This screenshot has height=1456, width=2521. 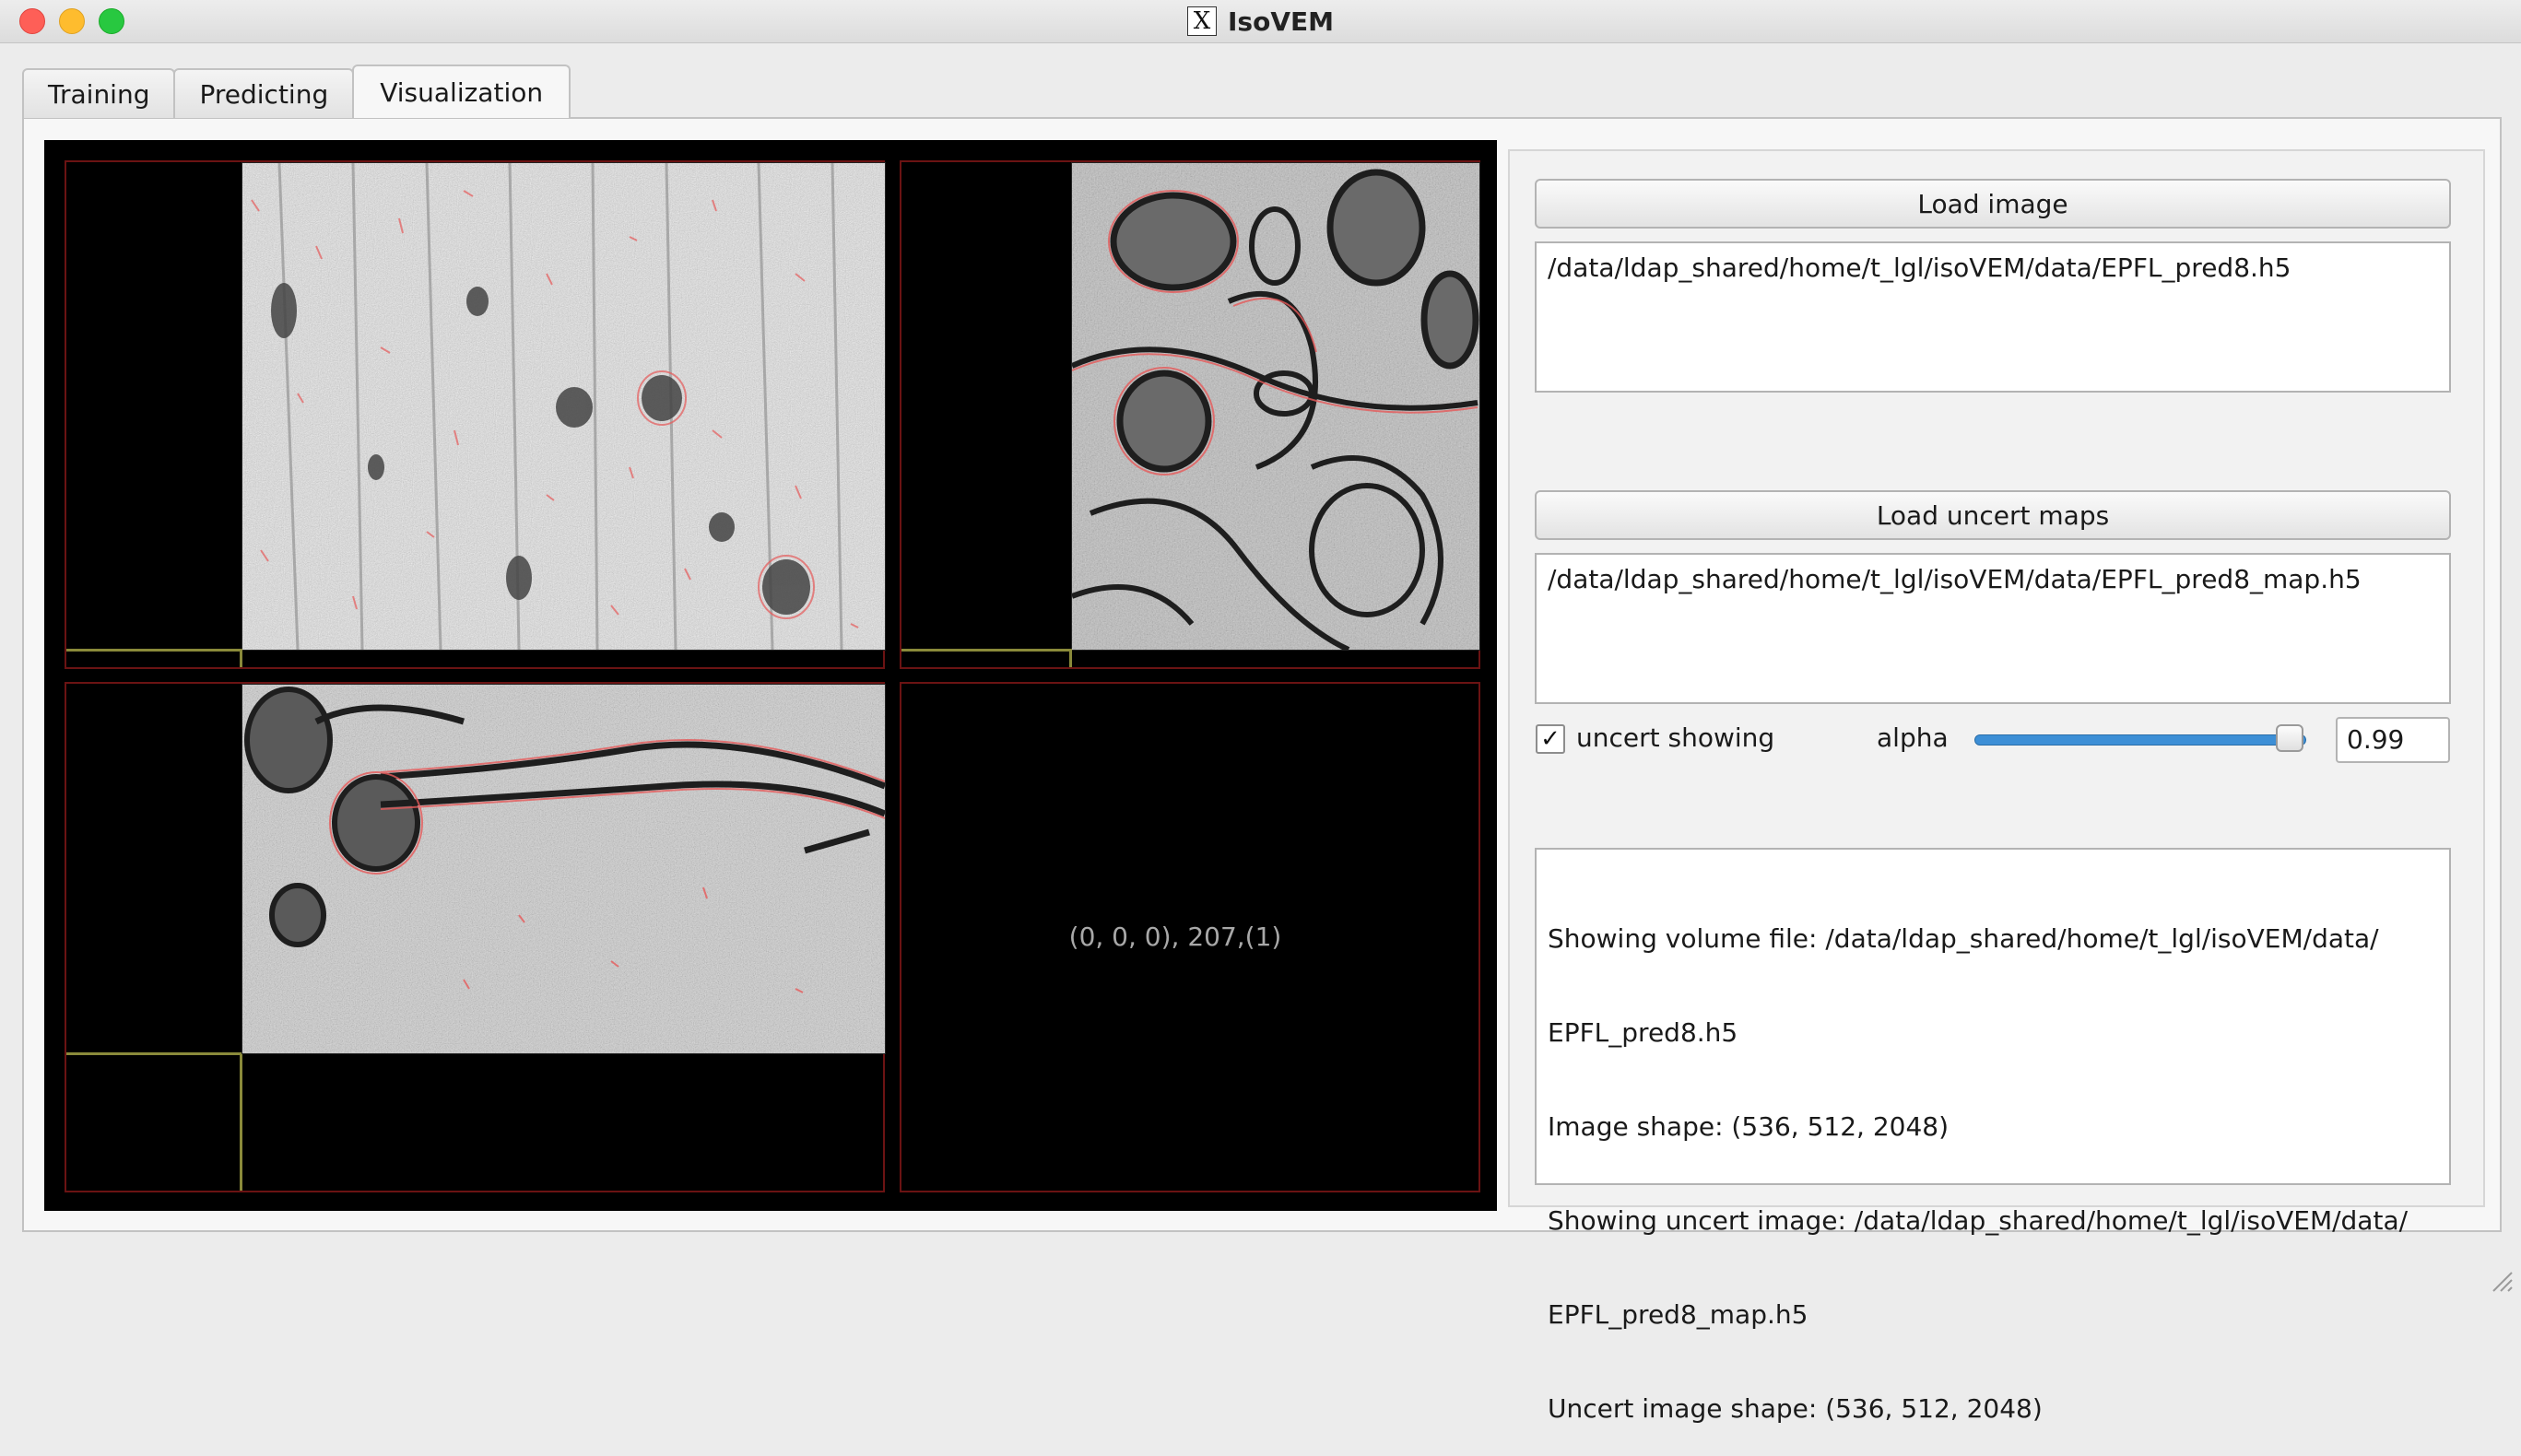 I want to click on title-bar: X IsoVEM, so click(x=1260, y=21).